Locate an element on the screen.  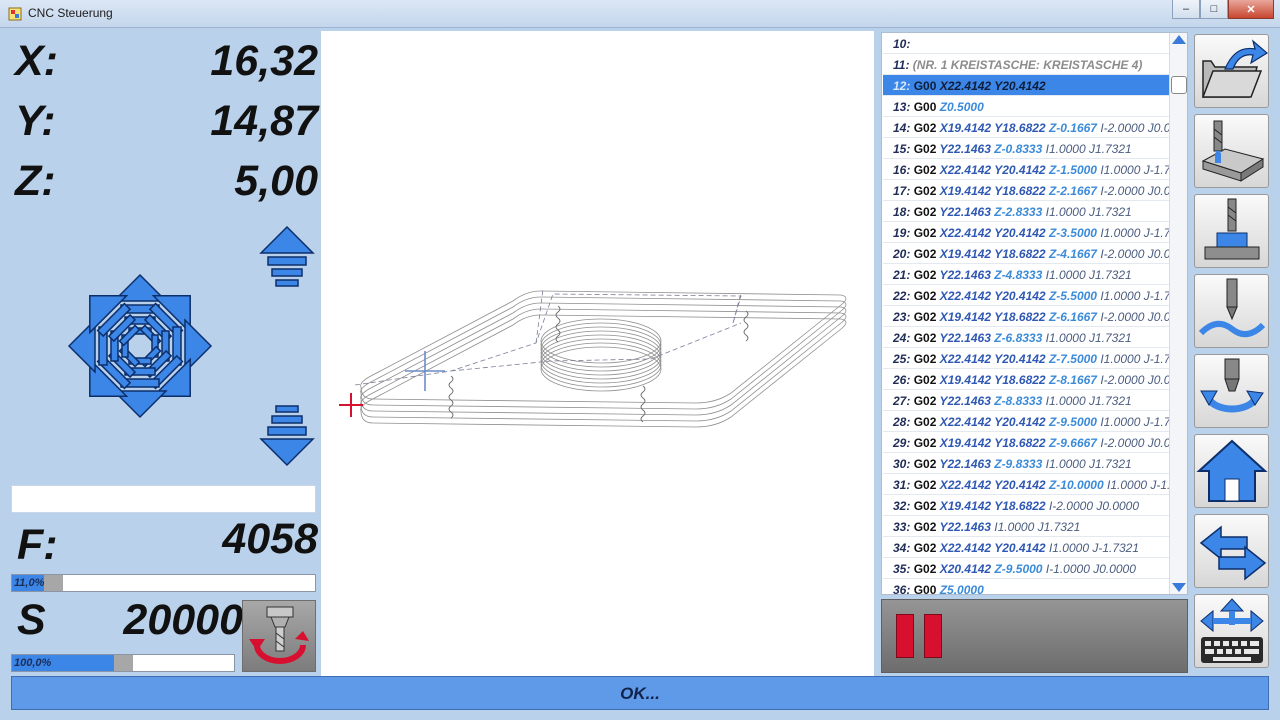
pause-button is located at coordinates (1034, 636).